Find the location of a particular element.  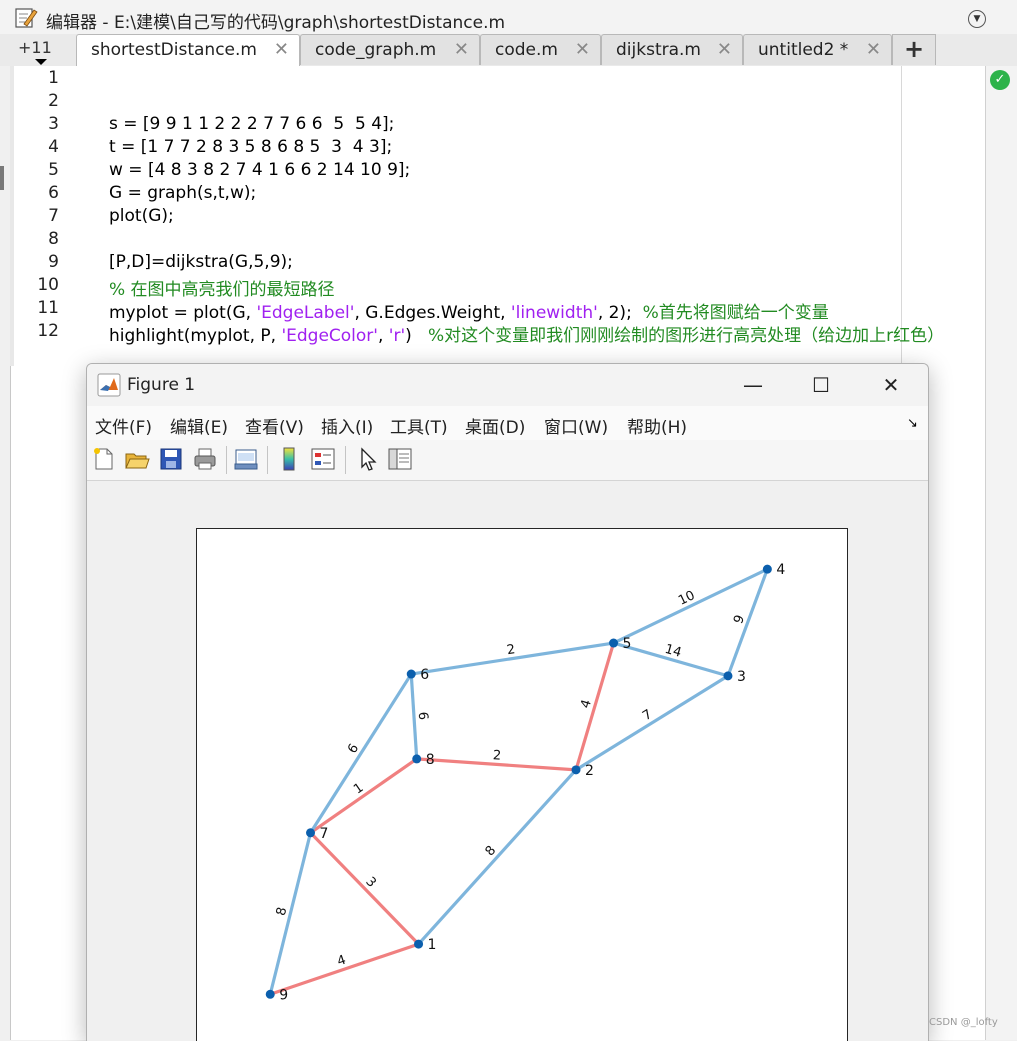

tab-shortestdistance: shortestDistance.m ✕ is located at coordinates (188, 50).